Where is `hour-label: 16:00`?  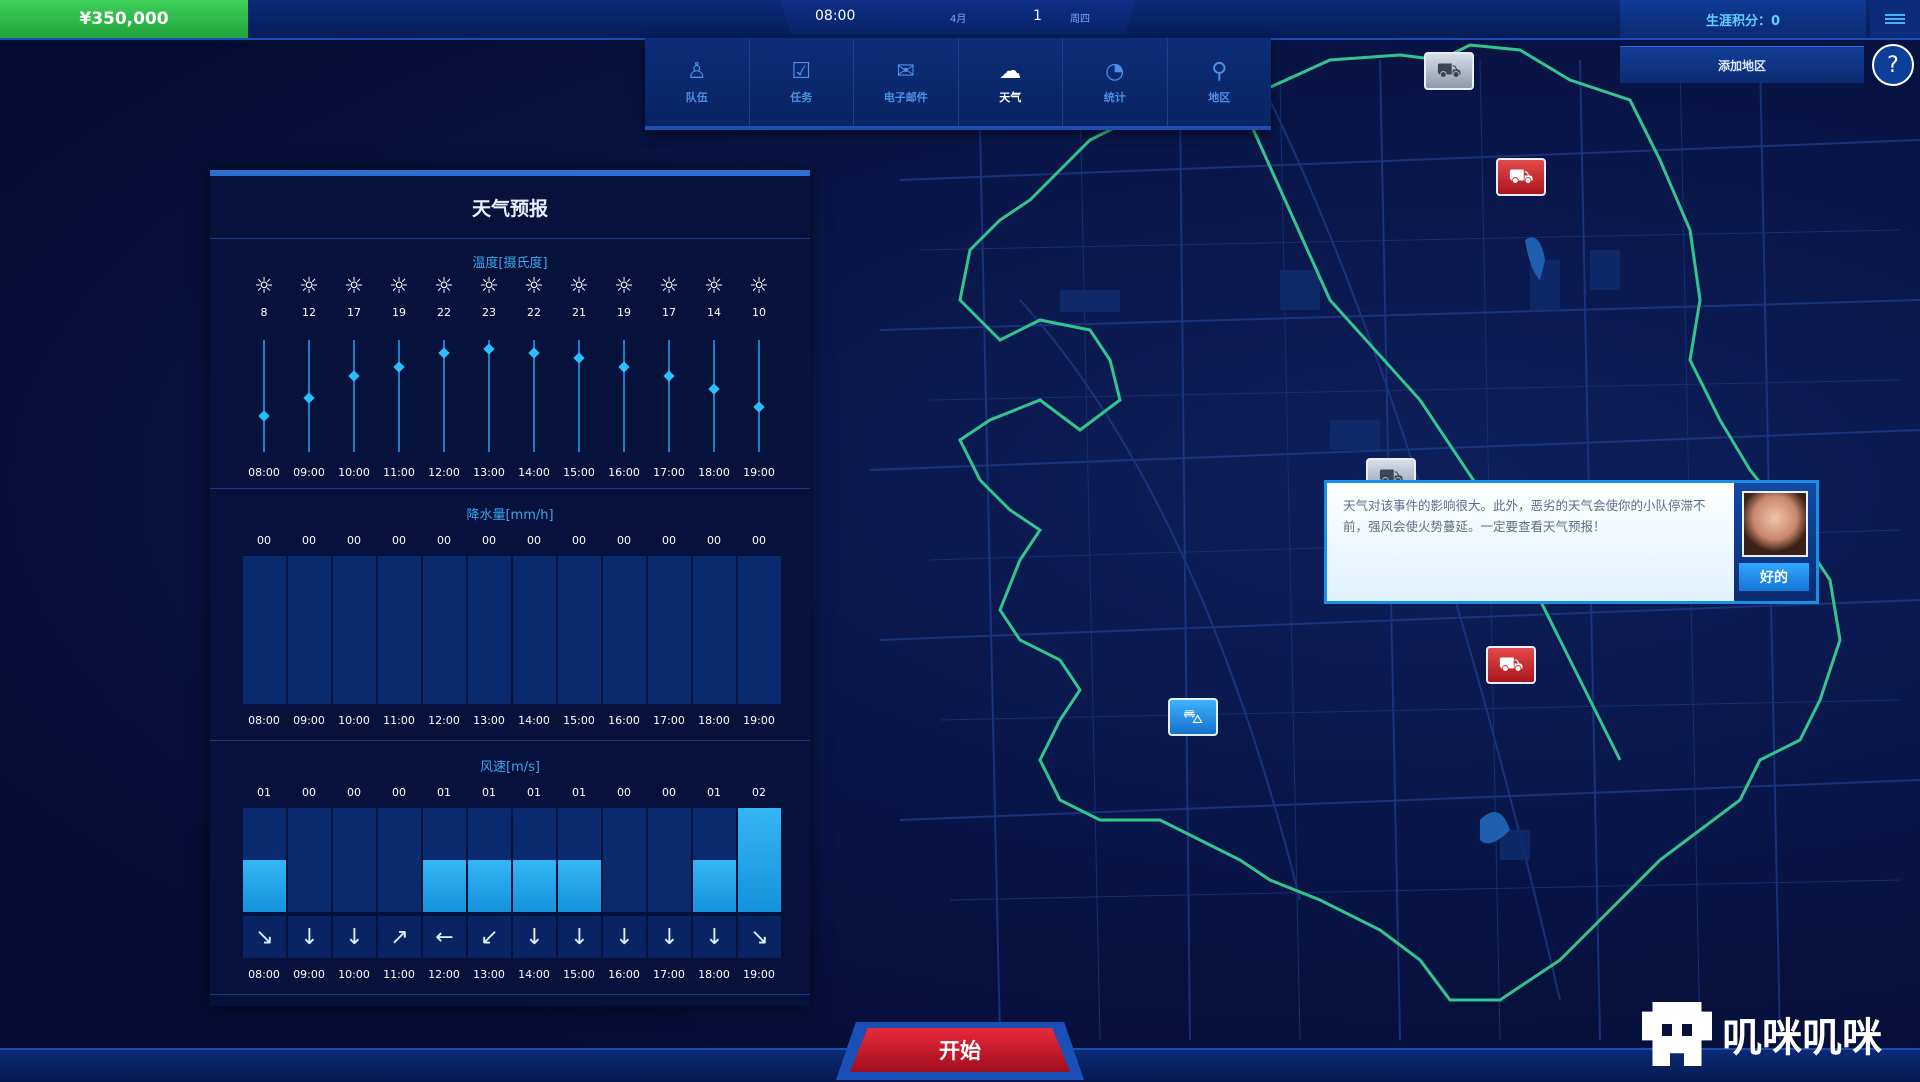 hour-label: 16:00 is located at coordinates (624, 974).